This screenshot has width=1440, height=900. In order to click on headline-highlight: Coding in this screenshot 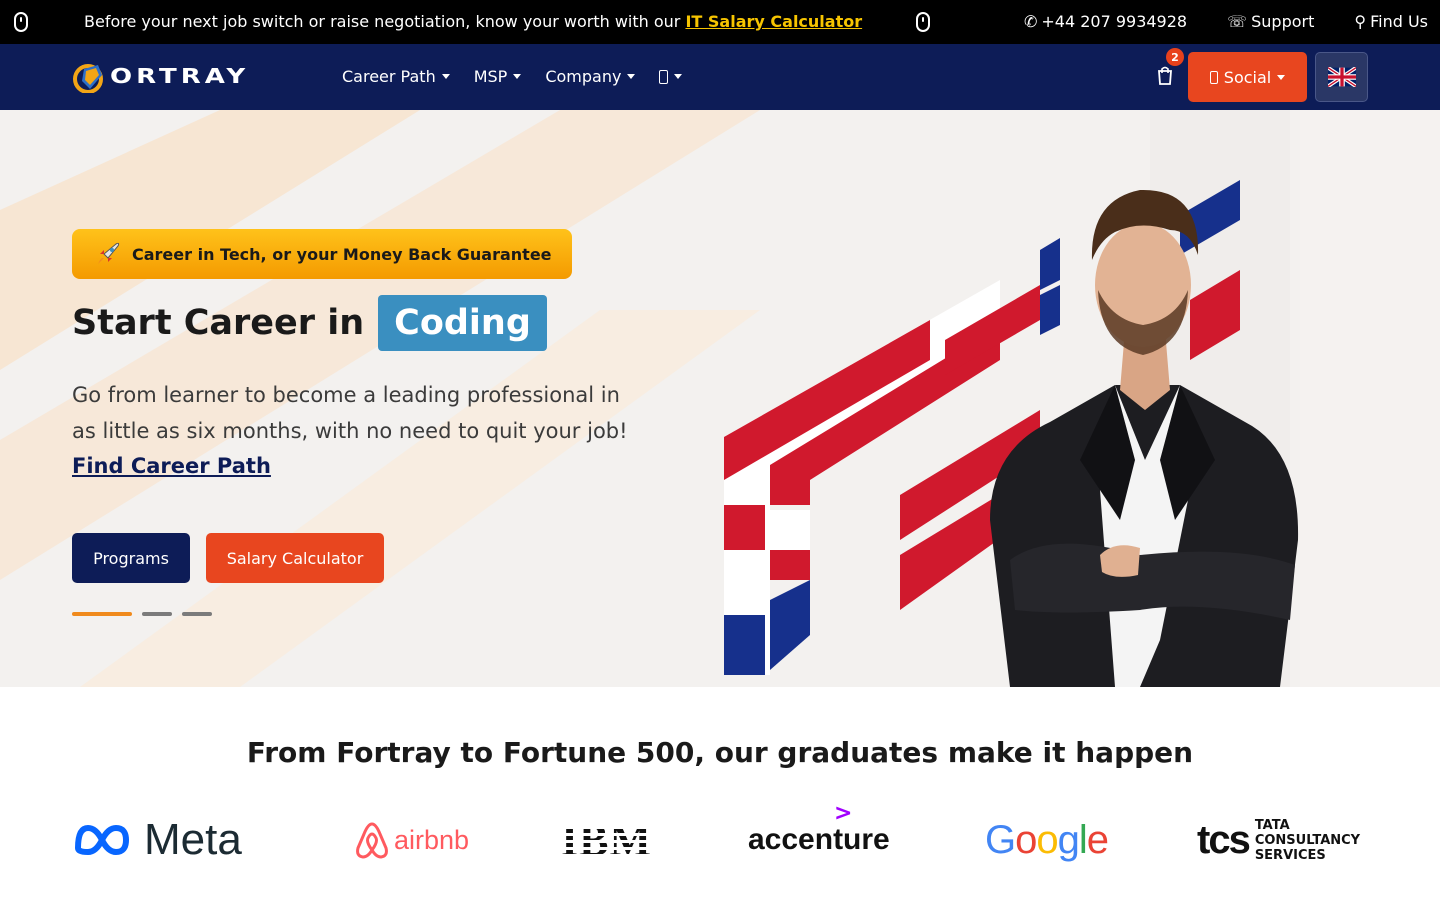, I will do `click(462, 323)`.